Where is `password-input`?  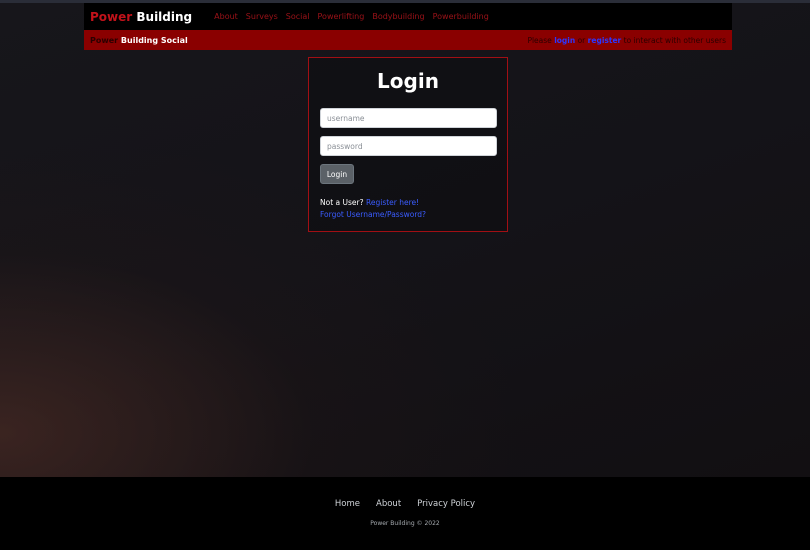
password-input is located at coordinates (408, 146).